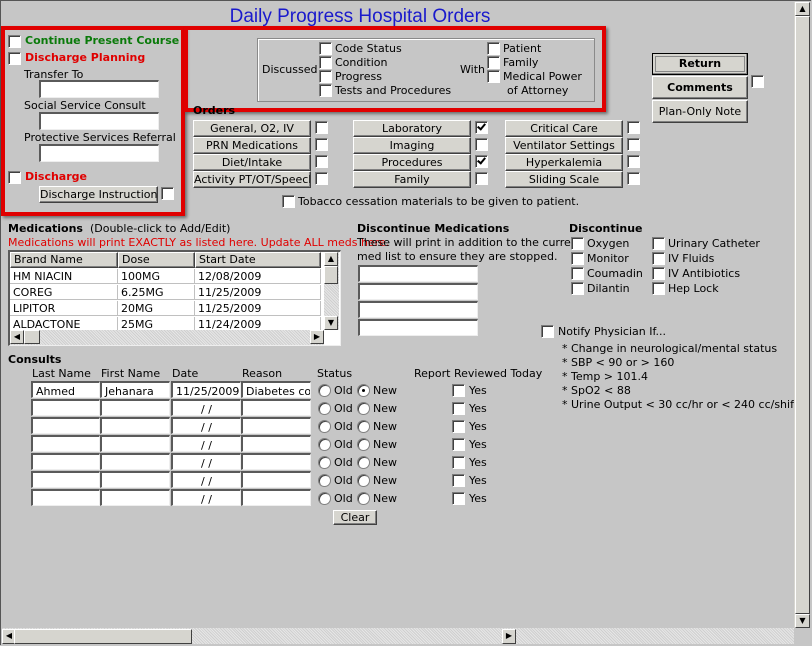 The width and height of the screenshot is (812, 646). Describe the element at coordinates (99, 153) in the screenshot. I see `protective-services-referral-input` at that location.